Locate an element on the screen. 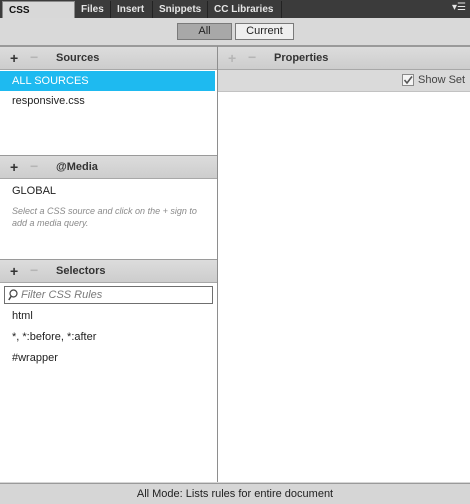 Image resolution: width=470 pixels, height=504 pixels. current-mode-button: Current is located at coordinates (264, 31).